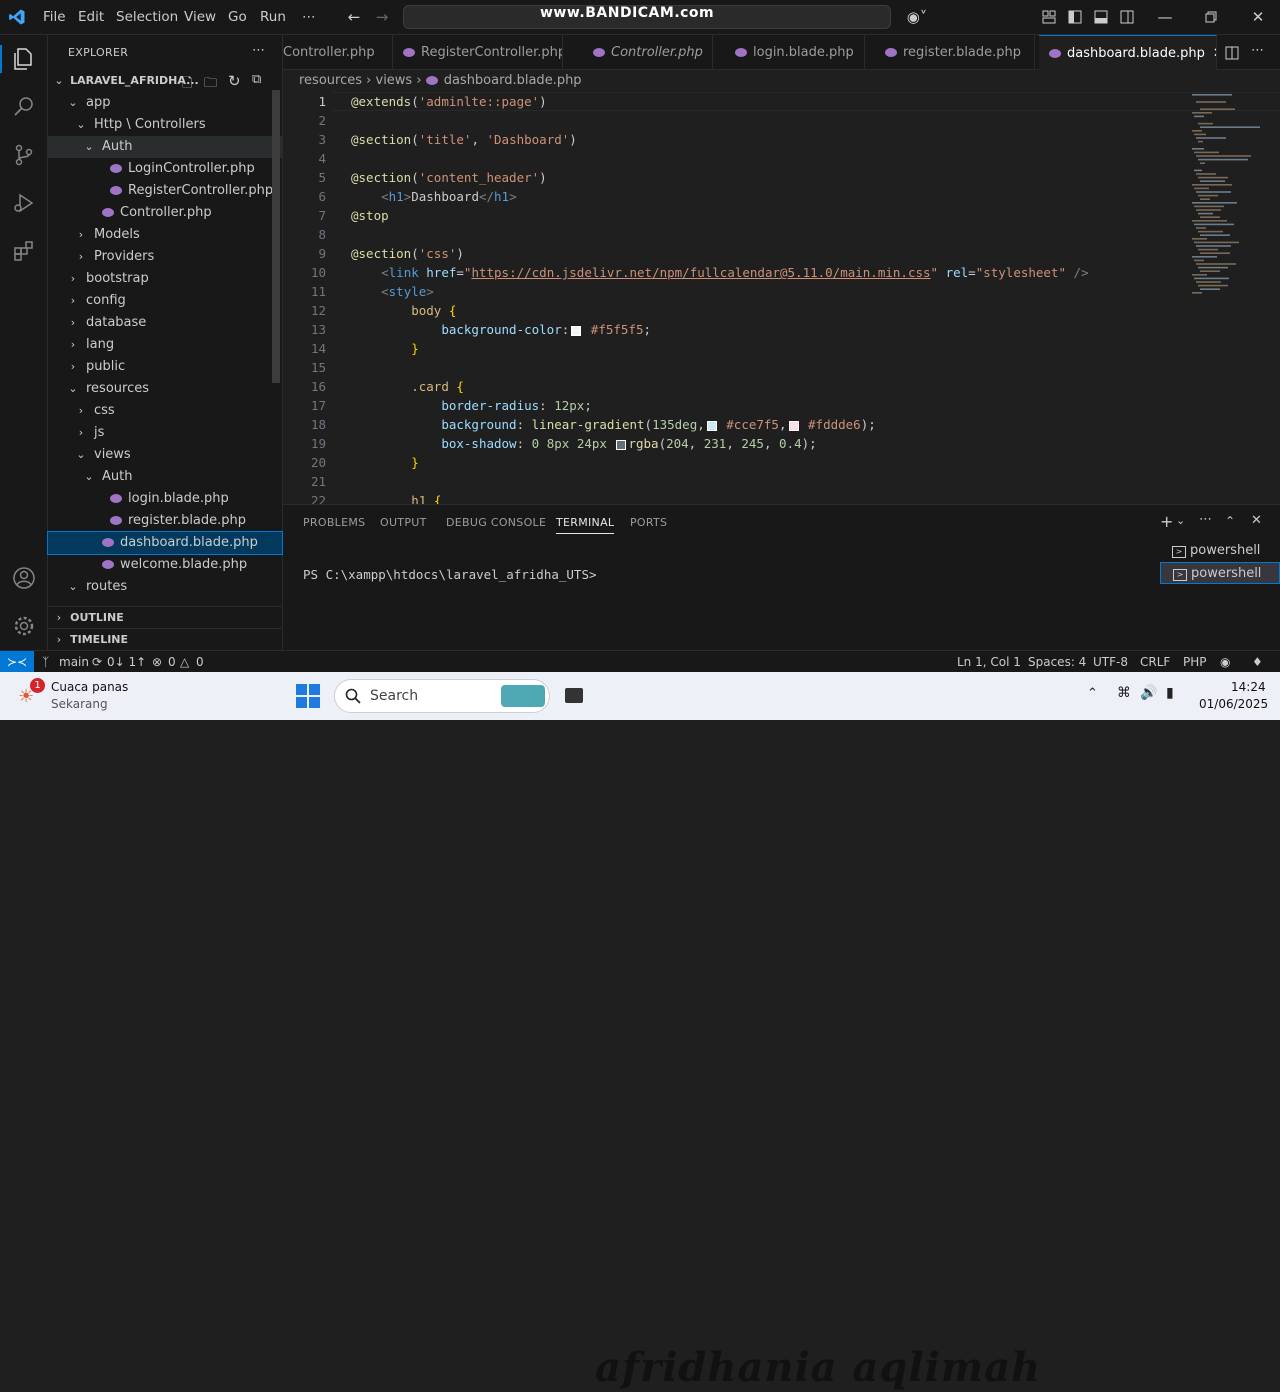 Image resolution: width=1280 pixels, height=1392 pixels. Describe the element at coordinates (496, 522) in the screenshot. I see `tab-debug-console: DEBUG CONSOLE` at that location.